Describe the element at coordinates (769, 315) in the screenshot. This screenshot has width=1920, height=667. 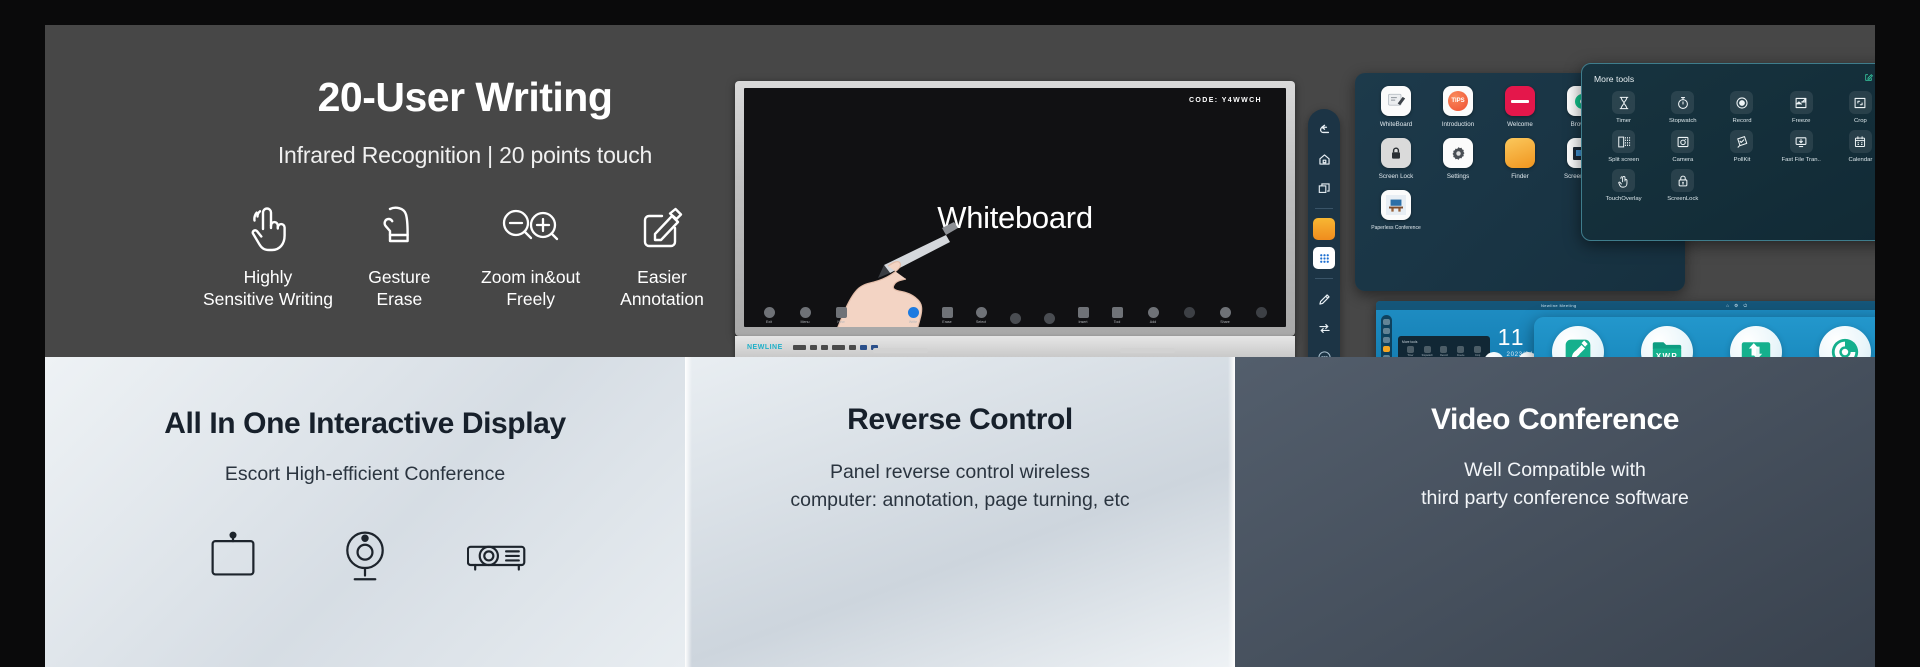
I see `whiteboard-tool-exit: Exit` at that location.